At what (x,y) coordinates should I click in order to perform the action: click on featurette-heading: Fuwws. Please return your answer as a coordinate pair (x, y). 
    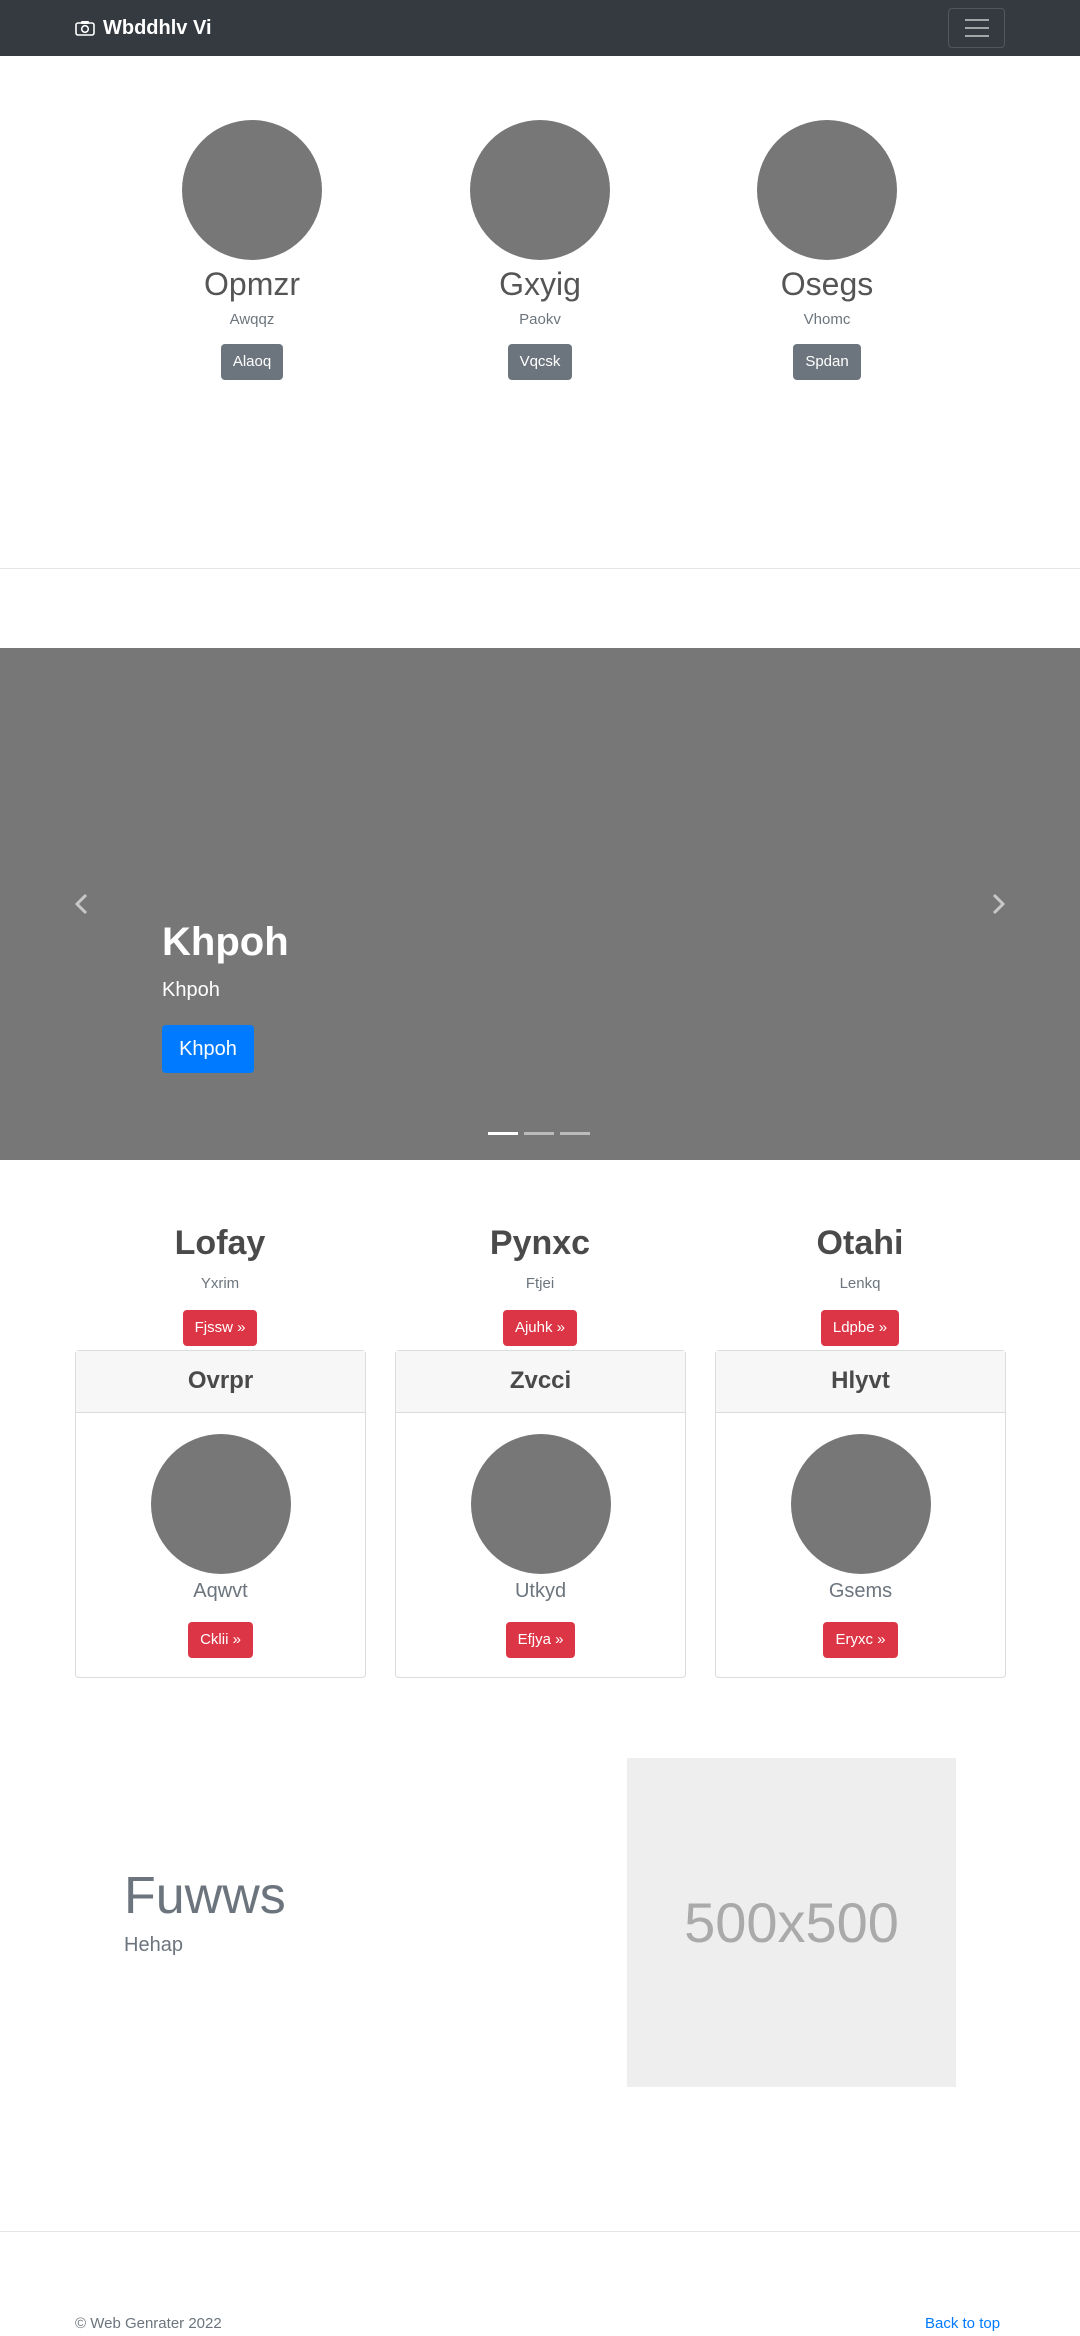
    Looking at the image, I should click on (205, 1896).